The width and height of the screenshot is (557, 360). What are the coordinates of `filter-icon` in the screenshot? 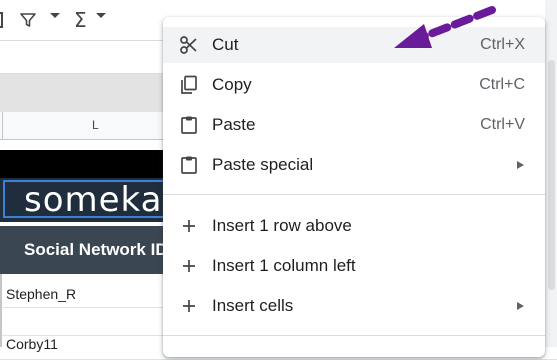 It's located at (28, 20).